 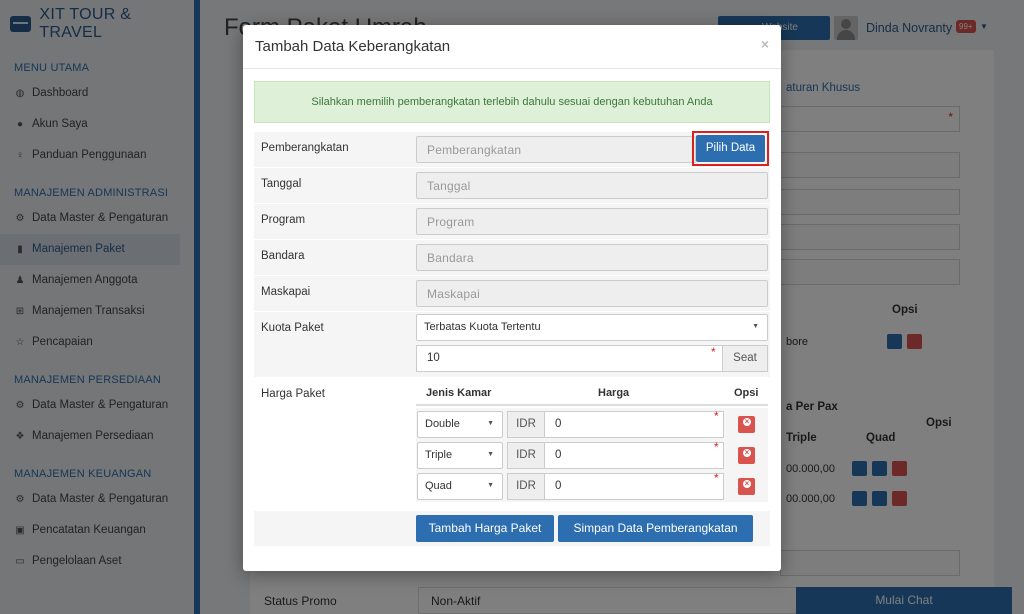 I want to click on jenis-kamar-value: Quad, so click(x=438, y=486).